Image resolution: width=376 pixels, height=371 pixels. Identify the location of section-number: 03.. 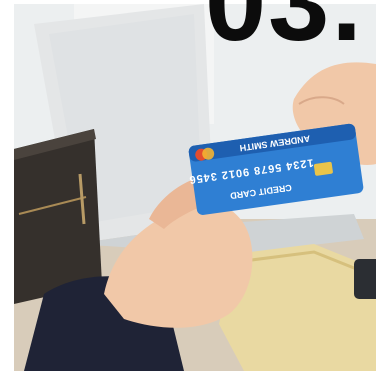
(284, 32).